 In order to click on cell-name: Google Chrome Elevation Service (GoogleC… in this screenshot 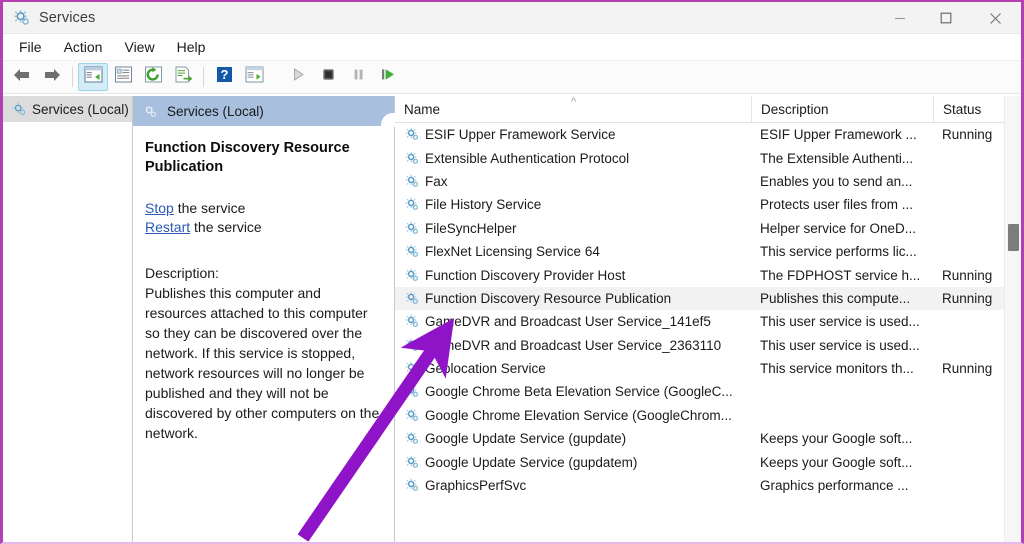, I will do `click(573, 415)`.